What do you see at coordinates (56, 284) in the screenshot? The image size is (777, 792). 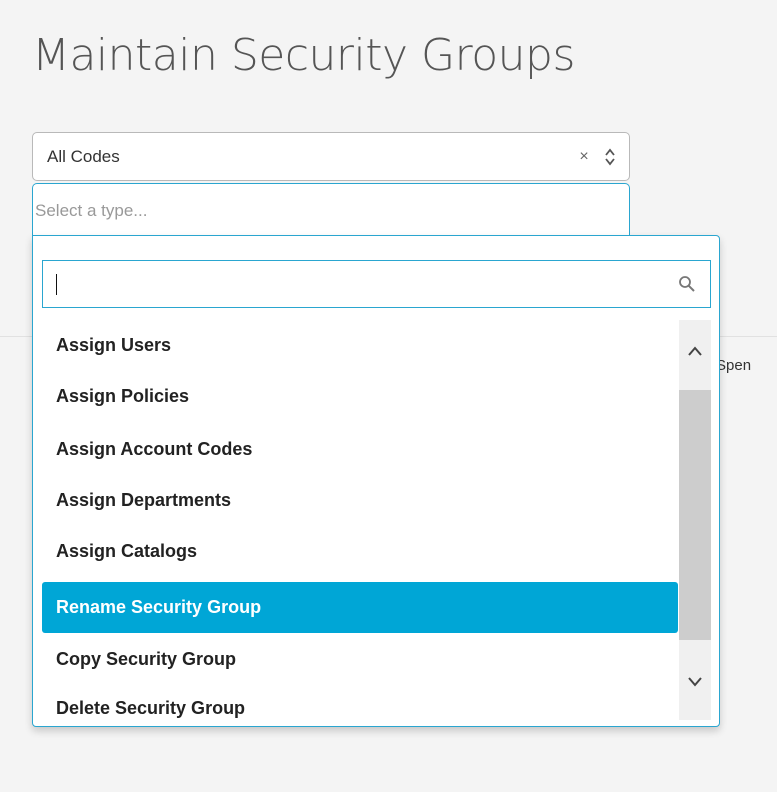 I see `text-cursor` at bounding box center [56, 284].